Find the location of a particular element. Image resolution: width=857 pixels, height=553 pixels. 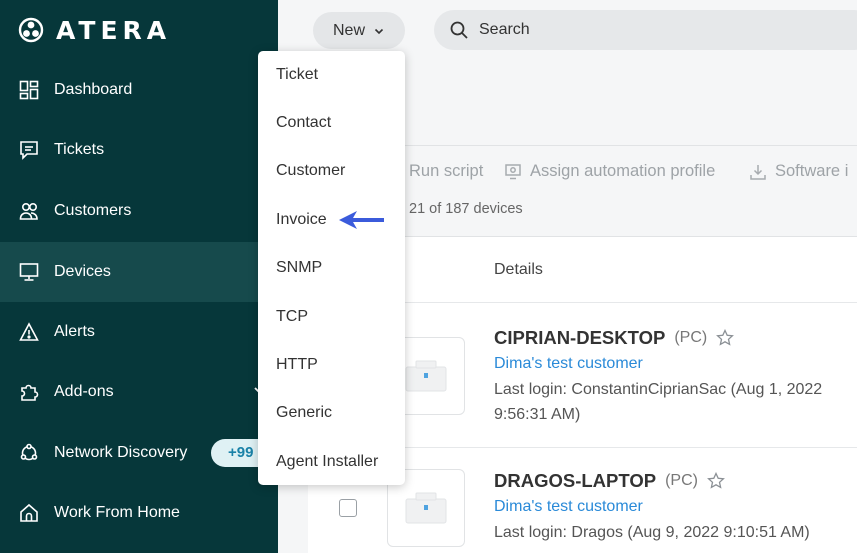

brand-name: ATERA is located at coordinates (114, 30).